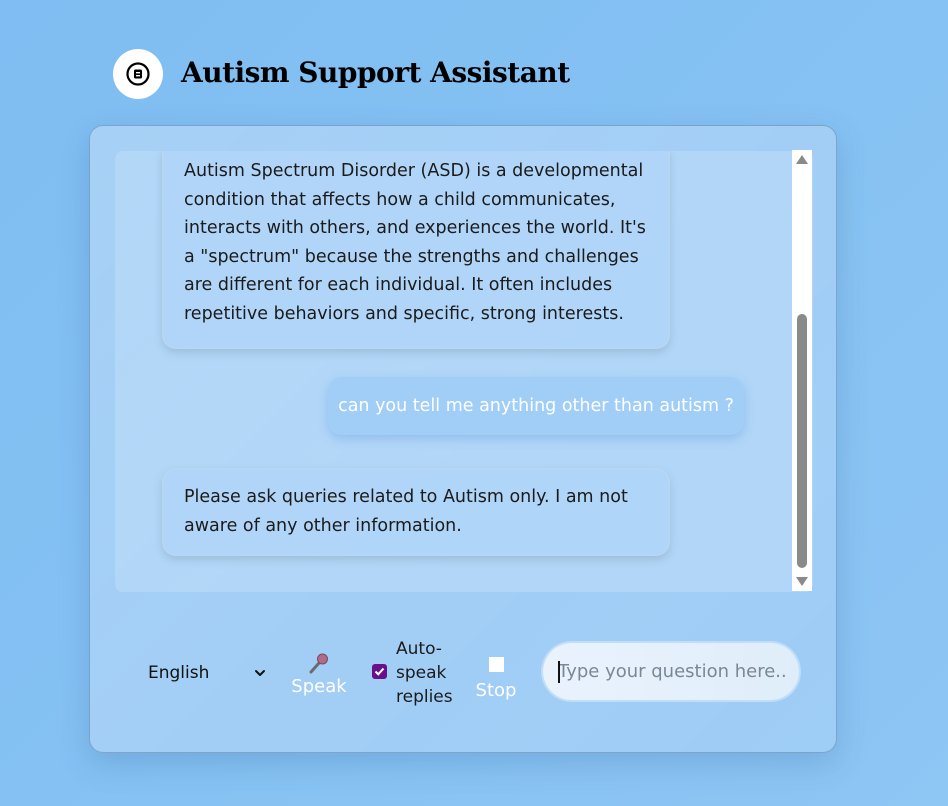 The width and height of the screenshot is (948, 806). I want to click on microphone-icon, so click(318, 663).